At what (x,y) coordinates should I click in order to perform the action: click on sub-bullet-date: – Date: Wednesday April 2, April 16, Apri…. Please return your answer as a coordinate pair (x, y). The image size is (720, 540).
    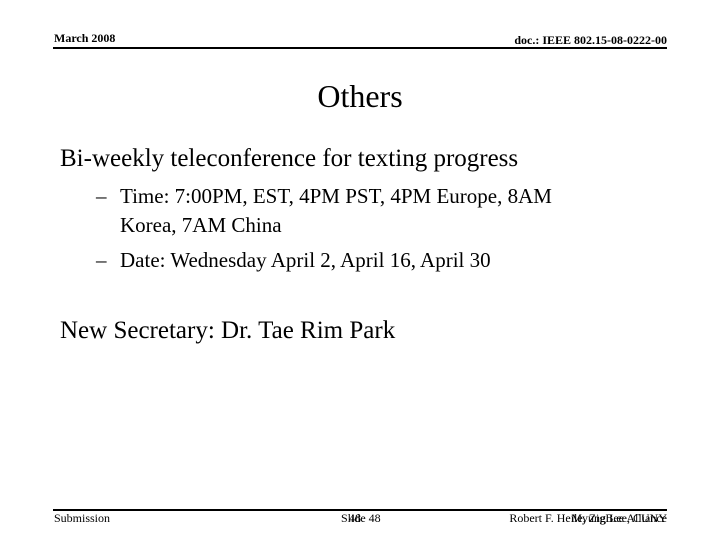
    Looking at the image, I should click on (293, 260).